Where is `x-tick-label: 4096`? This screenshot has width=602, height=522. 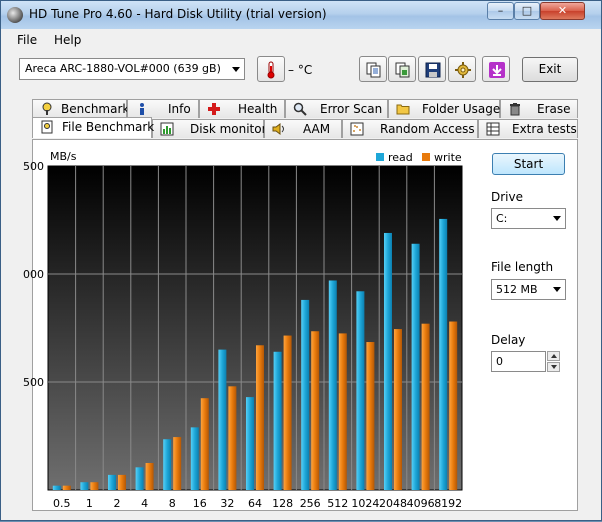 x-tick-label: 4096 is located at coordinates (421, 503).